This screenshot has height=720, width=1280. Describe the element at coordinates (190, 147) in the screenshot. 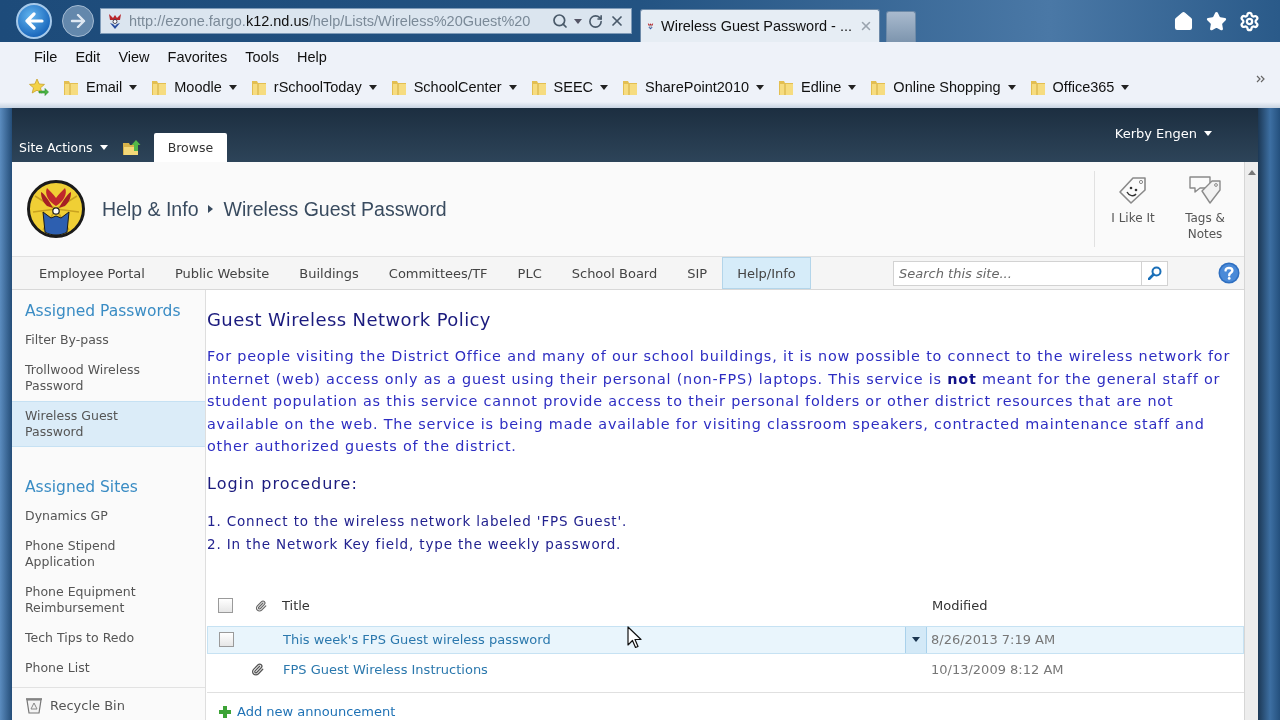

I see `ribbon-tab: Browse` at that location.